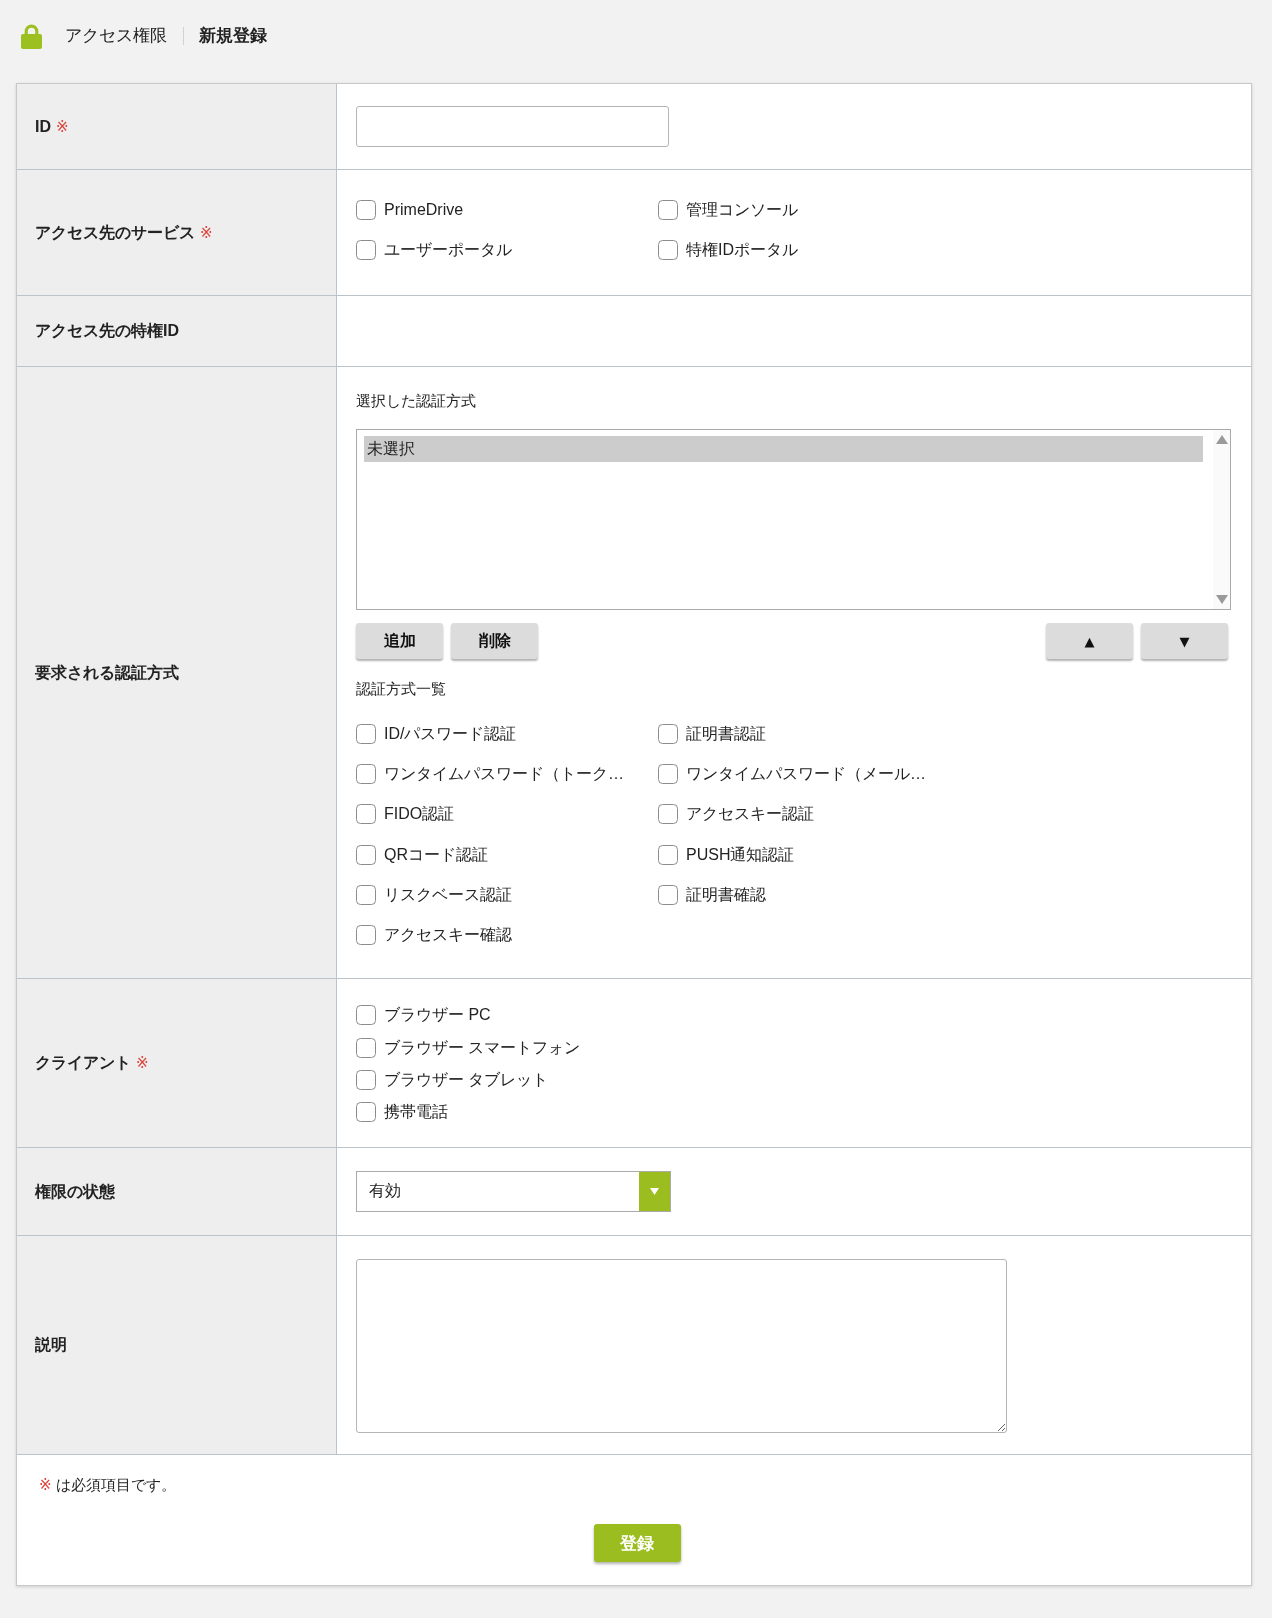 The width and height of the screenshot is (1272, 1618). I want to click on section-title: 認証方式一覧, so click(401, 689).